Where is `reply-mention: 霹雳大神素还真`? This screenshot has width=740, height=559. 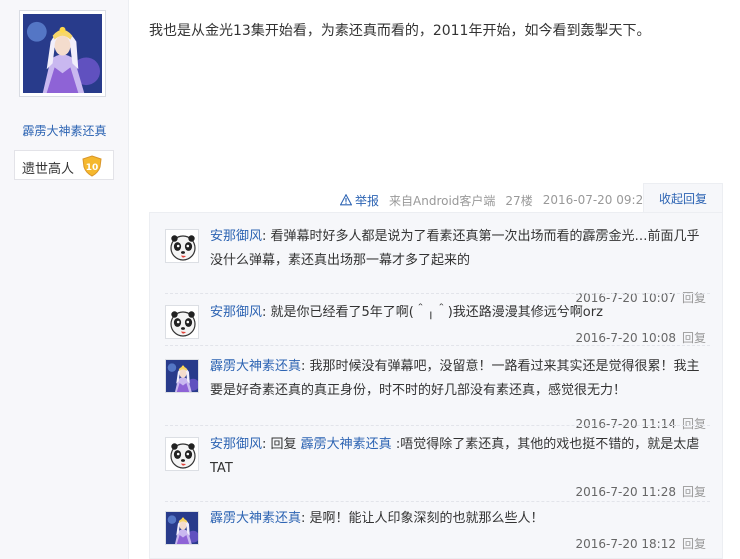
reply-mention: 霹雳大神素还真 is located at coordinates (346, 444).